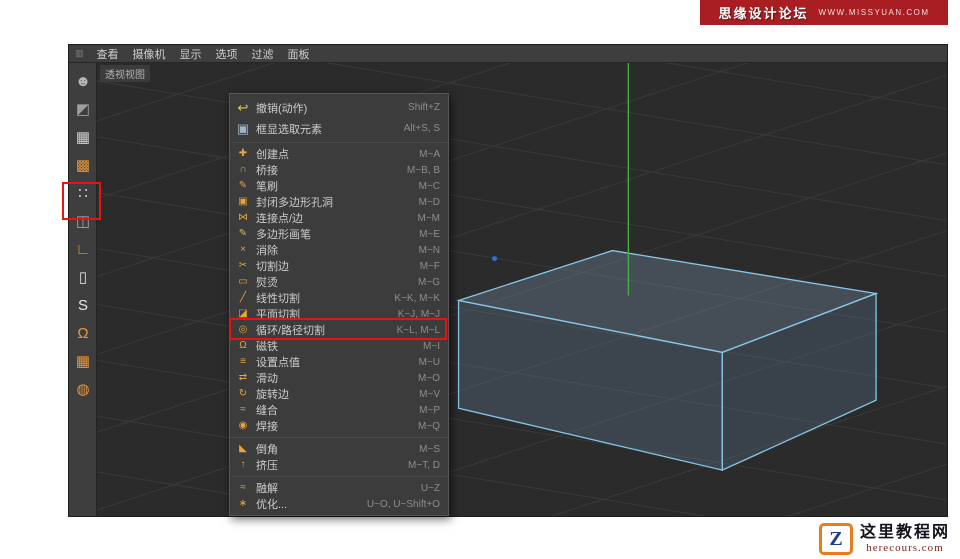  Describe the element at coordinates (339, 266) in the screenshot. I see `menu-item-10: ✂ 切割边 M~F` at that location.